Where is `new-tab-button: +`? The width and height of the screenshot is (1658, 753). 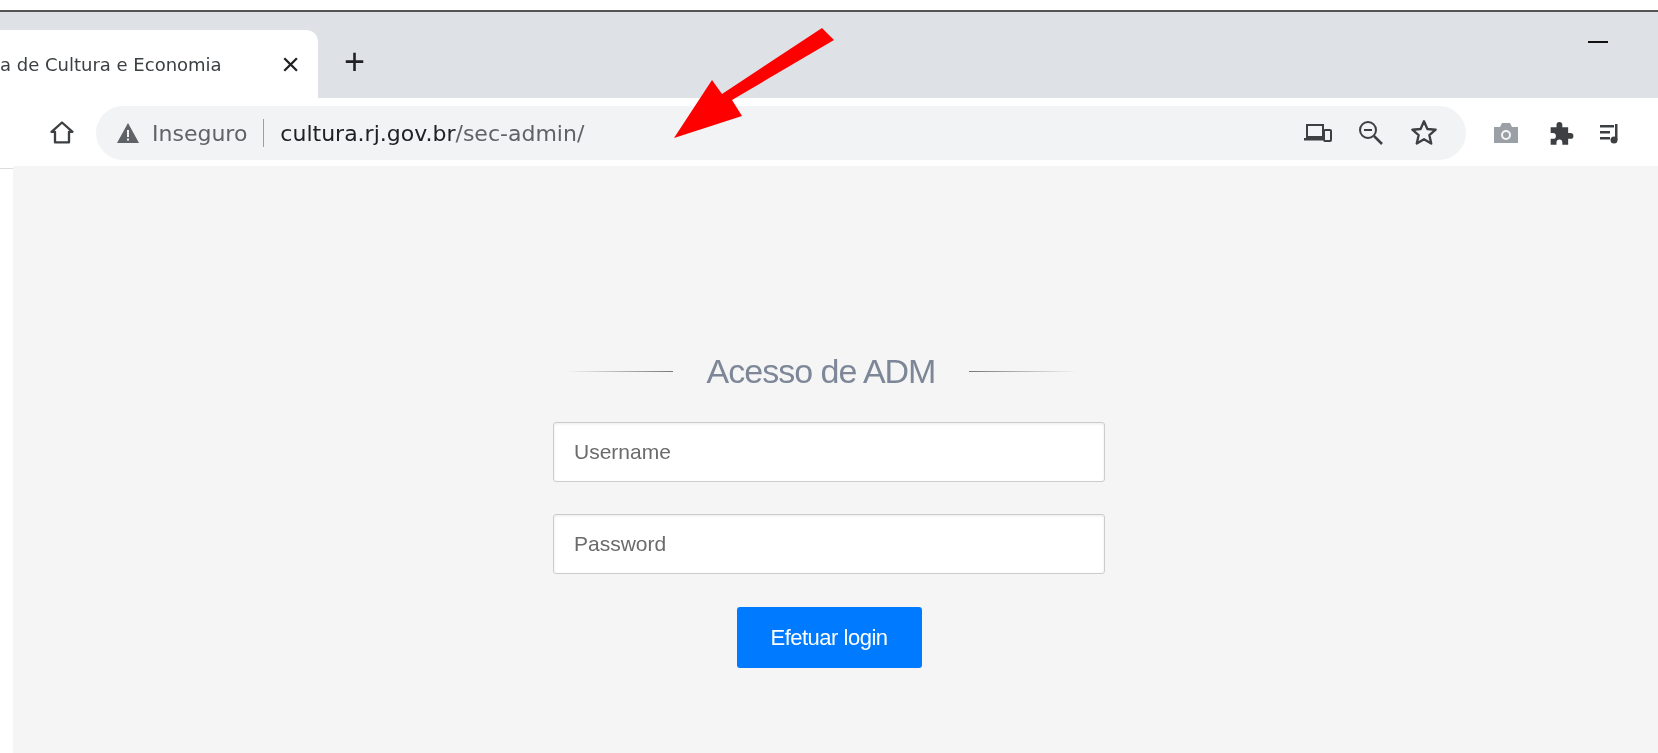
new-tab-button: + is located at coordinates (355, 62).